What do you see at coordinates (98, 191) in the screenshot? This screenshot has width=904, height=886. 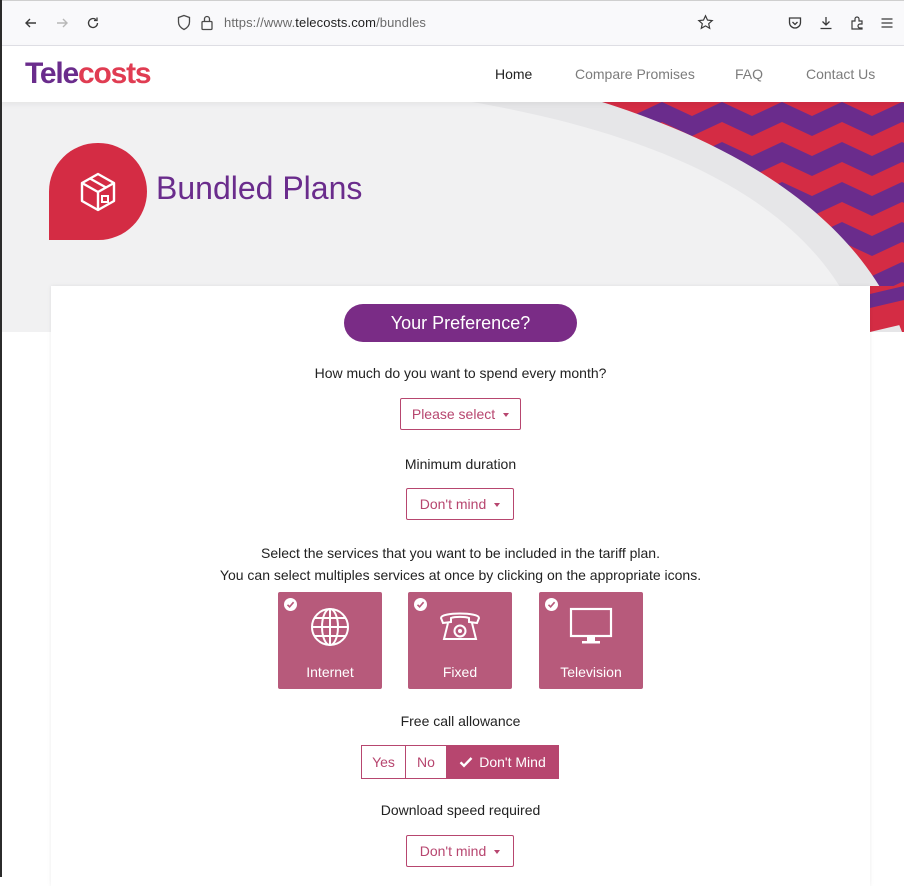 I see `box-icon` at bounding box center [98, 191].